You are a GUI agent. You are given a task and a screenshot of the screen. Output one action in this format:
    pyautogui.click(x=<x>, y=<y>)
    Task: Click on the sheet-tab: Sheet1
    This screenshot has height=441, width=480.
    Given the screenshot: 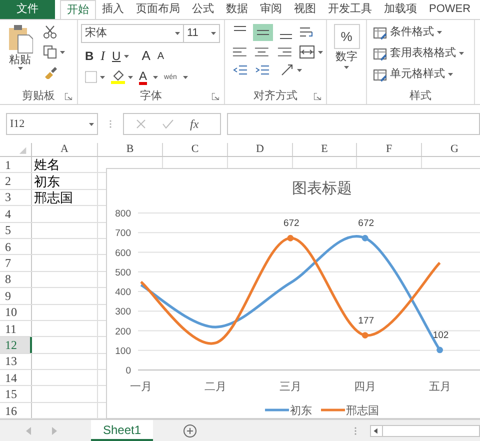 What is the action you would take?
    pyautogui.click(x=122, y=430)
    